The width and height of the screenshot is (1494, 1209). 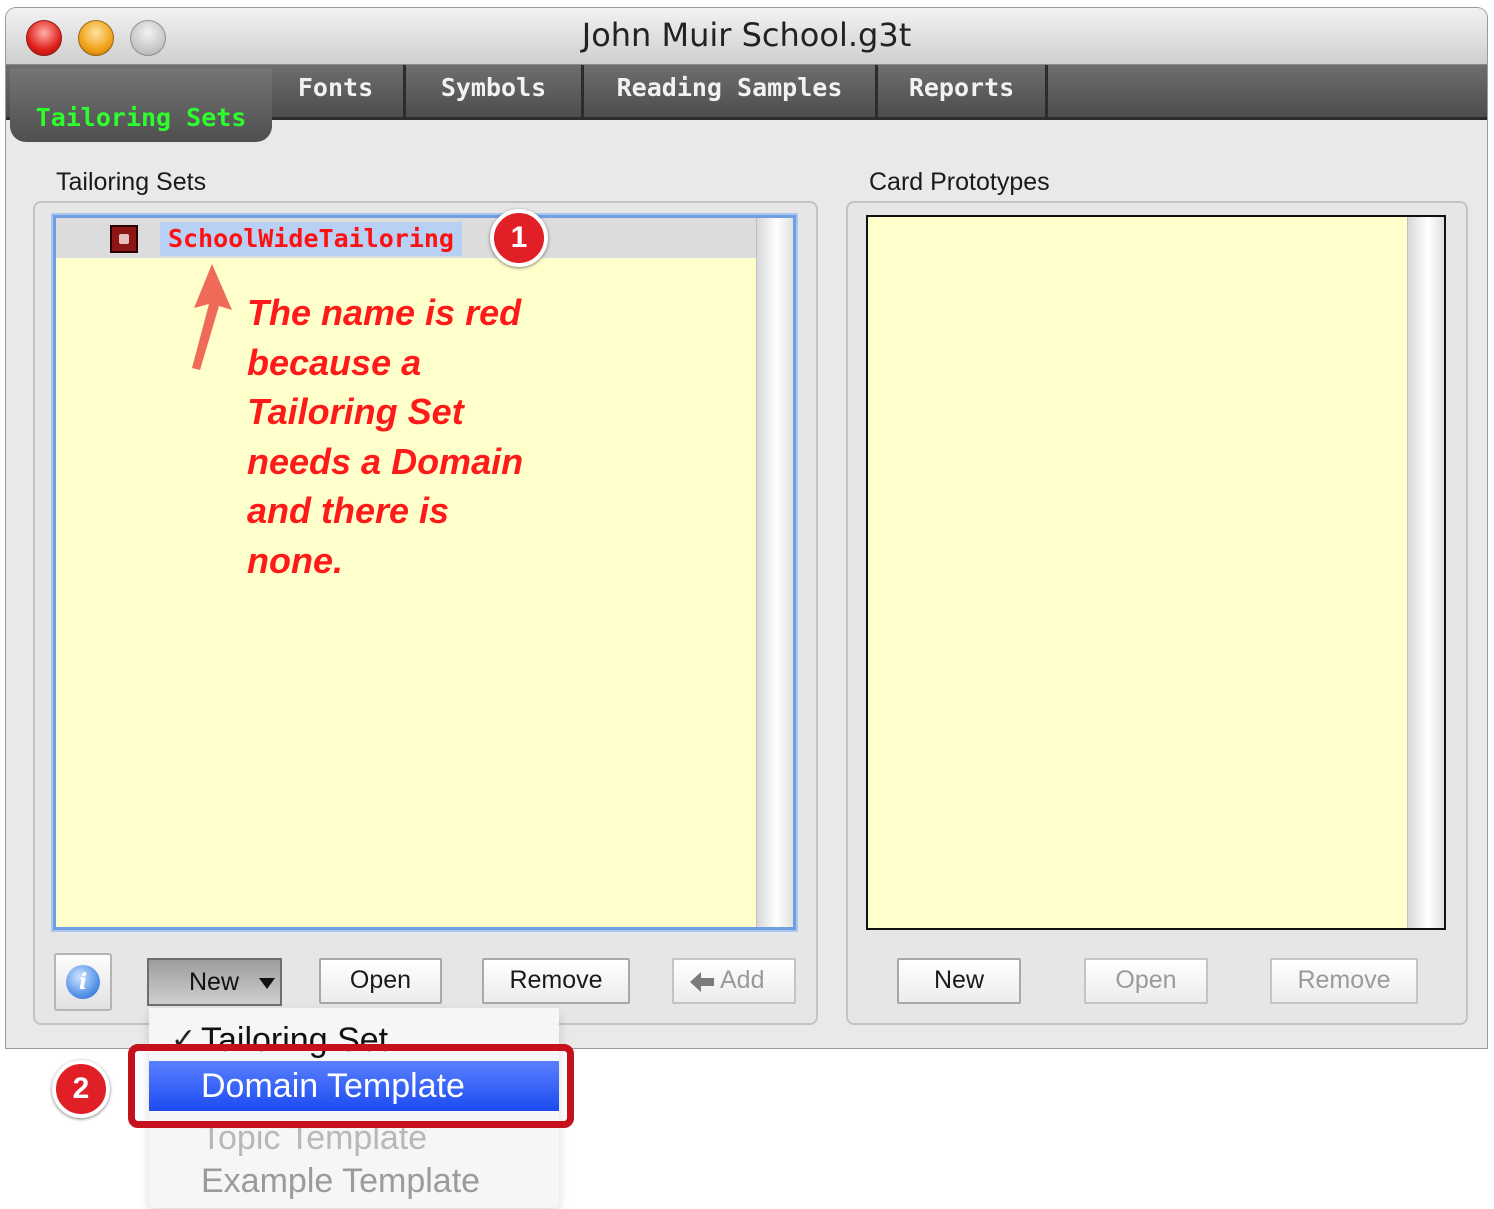 I want to click on info-button: i, so click(x=83, y=982).